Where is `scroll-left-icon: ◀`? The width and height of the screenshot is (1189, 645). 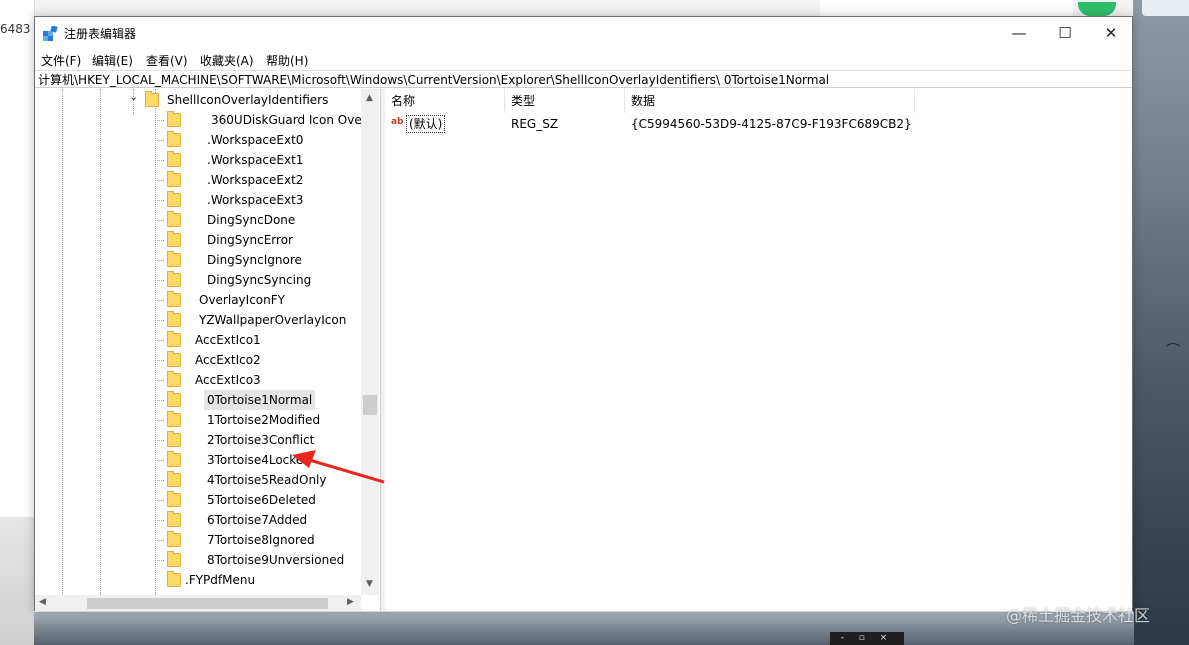 scroll-left-icon: ◀ is located at coordinates (42, 602).